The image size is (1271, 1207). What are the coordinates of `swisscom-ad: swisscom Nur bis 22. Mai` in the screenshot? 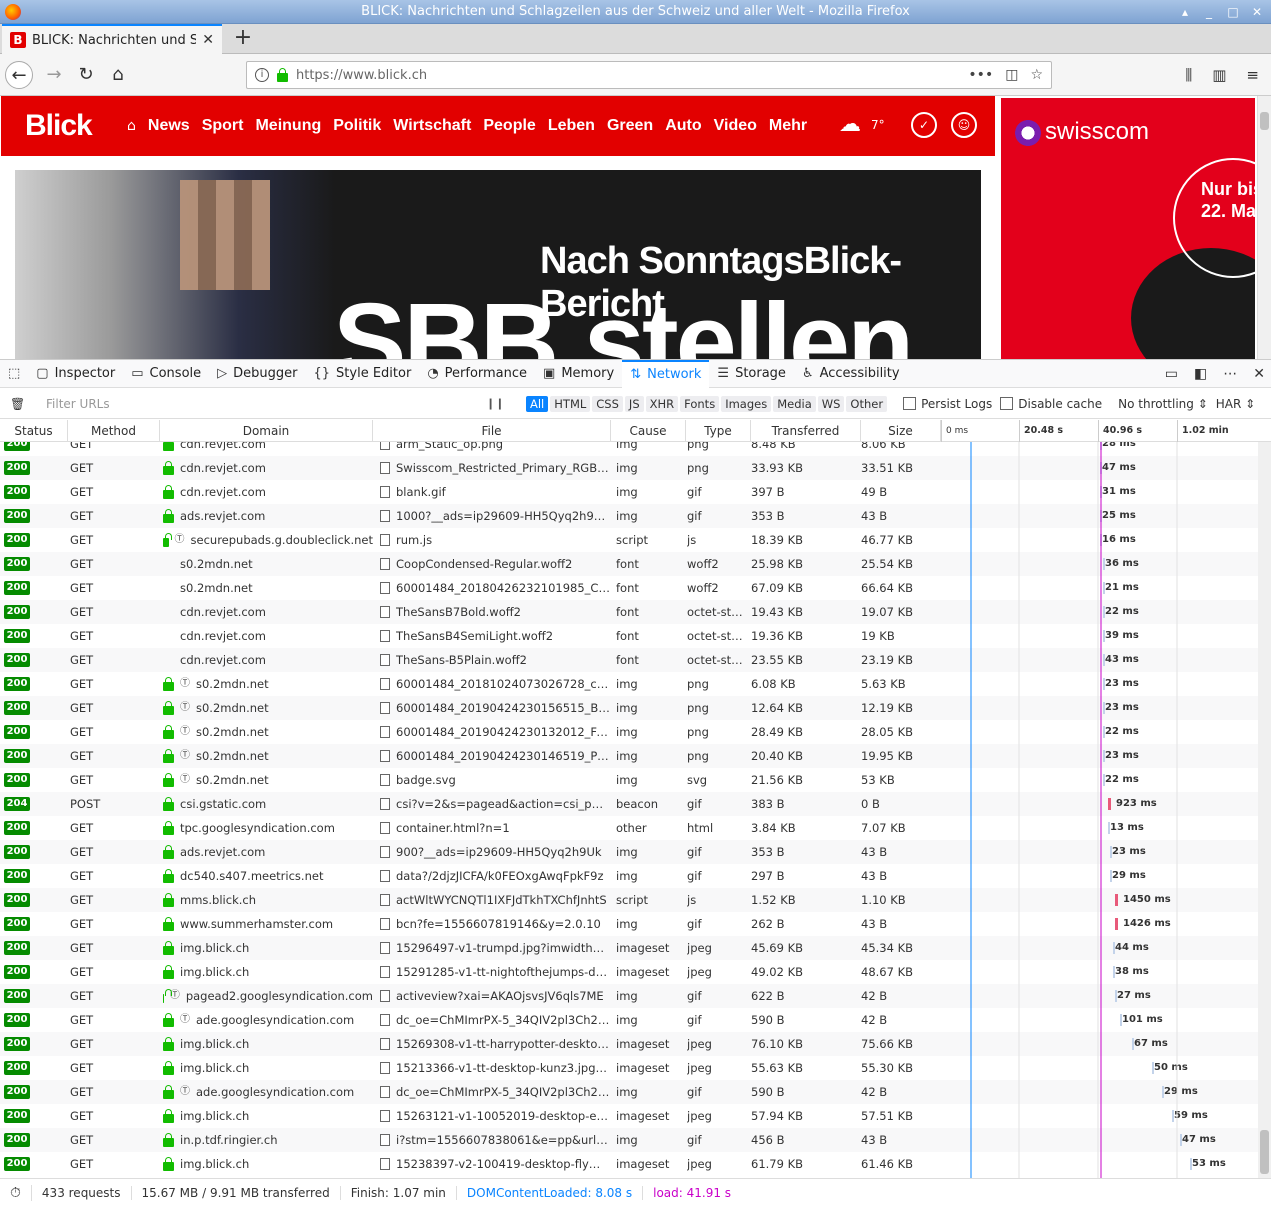 It's located at (1128, 228).